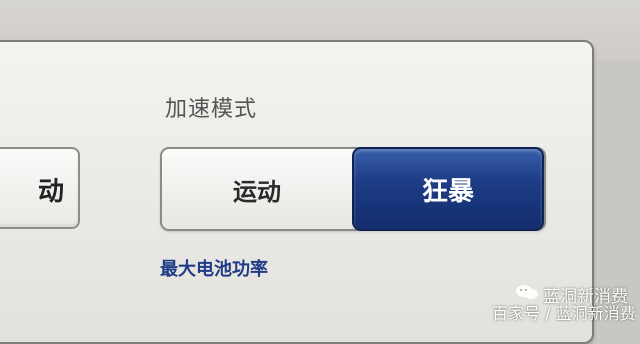  Describe the element at coordinates (50, 192) in the screenshot. I see `previous-option-label: 动` at that location.